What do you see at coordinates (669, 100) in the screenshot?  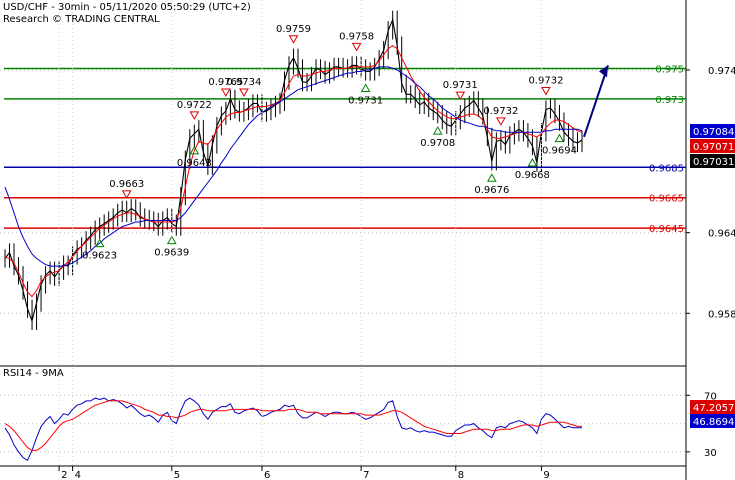 I see `level-label: 0.973` at bounding box center [669, 100].